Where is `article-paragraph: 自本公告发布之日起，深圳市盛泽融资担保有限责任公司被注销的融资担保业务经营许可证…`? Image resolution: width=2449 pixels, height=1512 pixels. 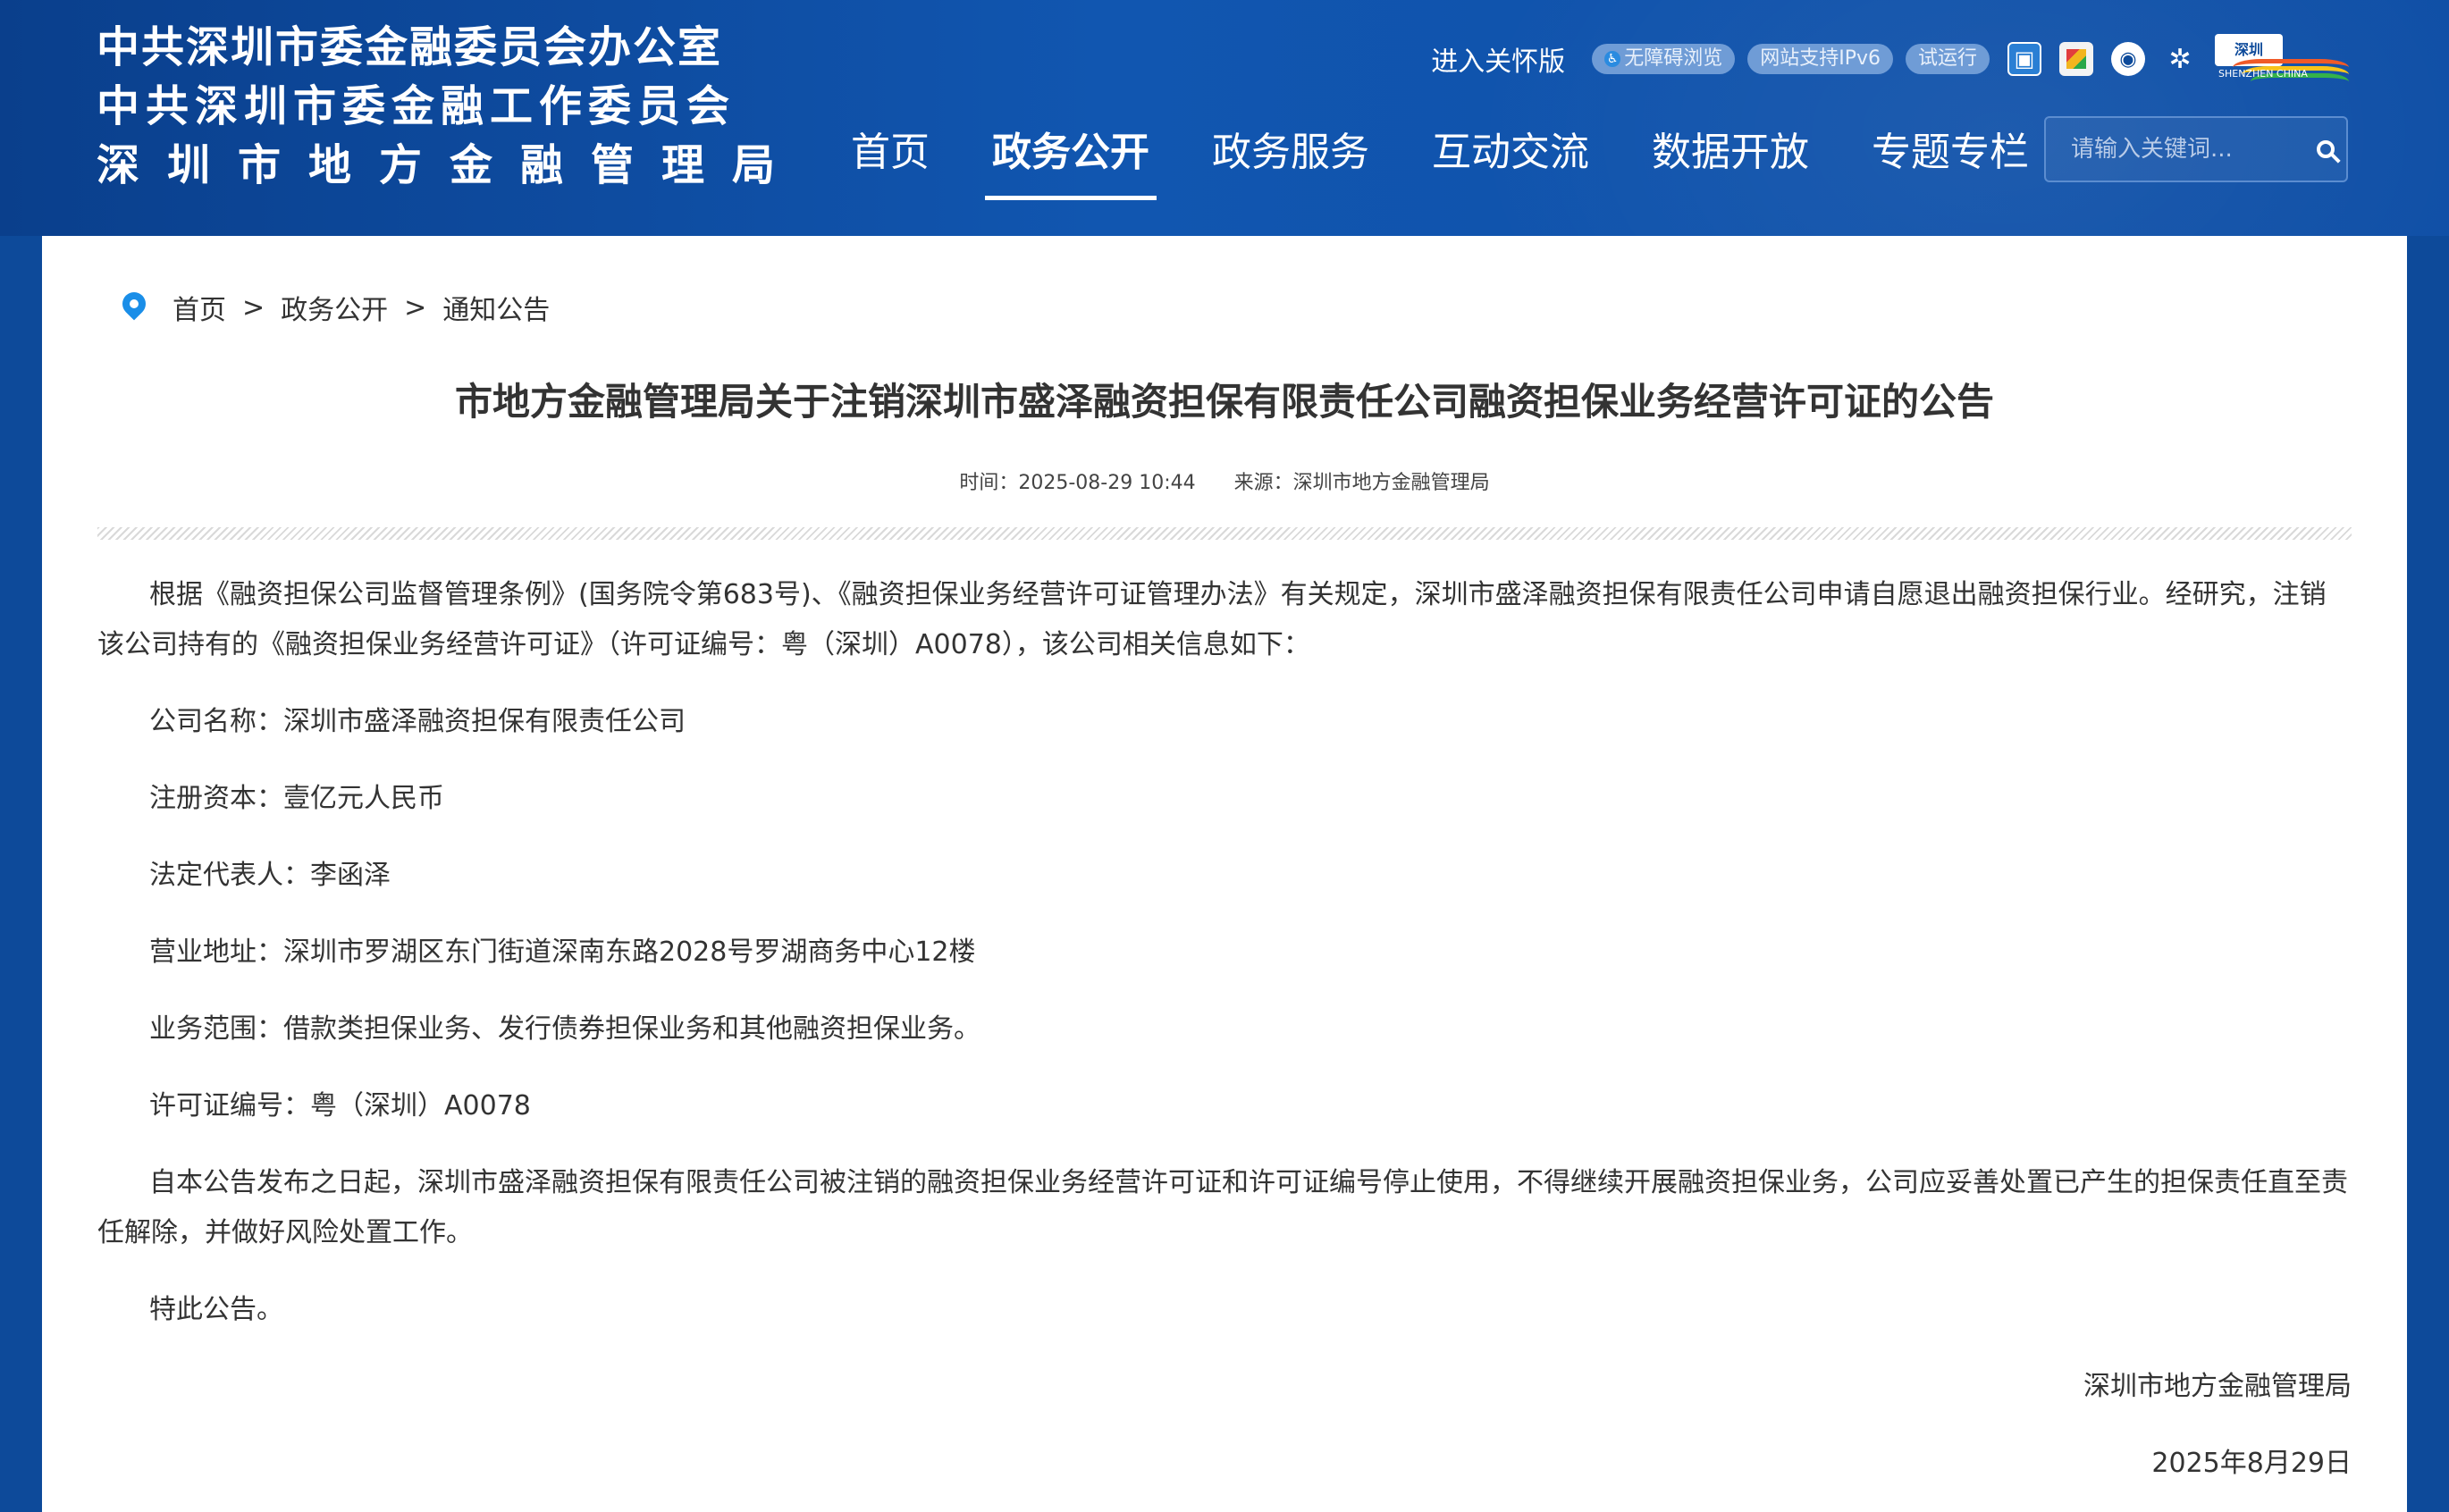 article-paragraph: 自本公告发布之日起，深圳市盛泽融资担保有限责任公司被注销的融资担保业务经营许可证… is located at coordinates (1222, 1207).